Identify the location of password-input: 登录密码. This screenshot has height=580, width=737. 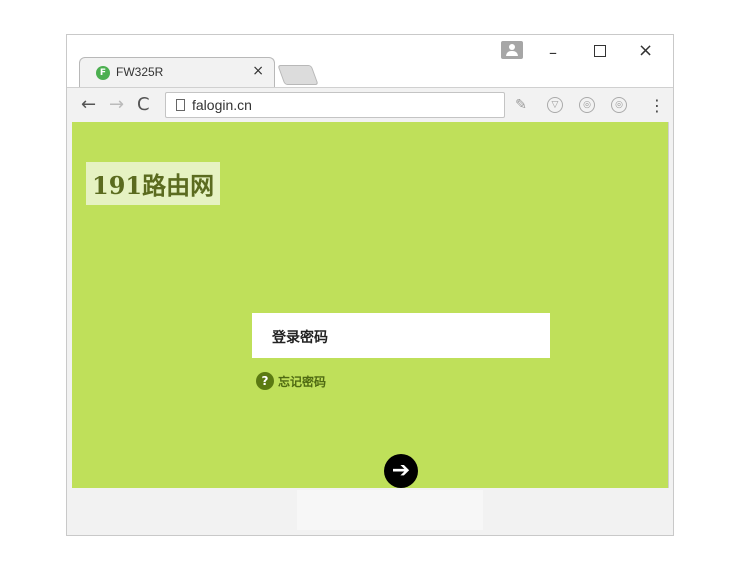
(401, 335).